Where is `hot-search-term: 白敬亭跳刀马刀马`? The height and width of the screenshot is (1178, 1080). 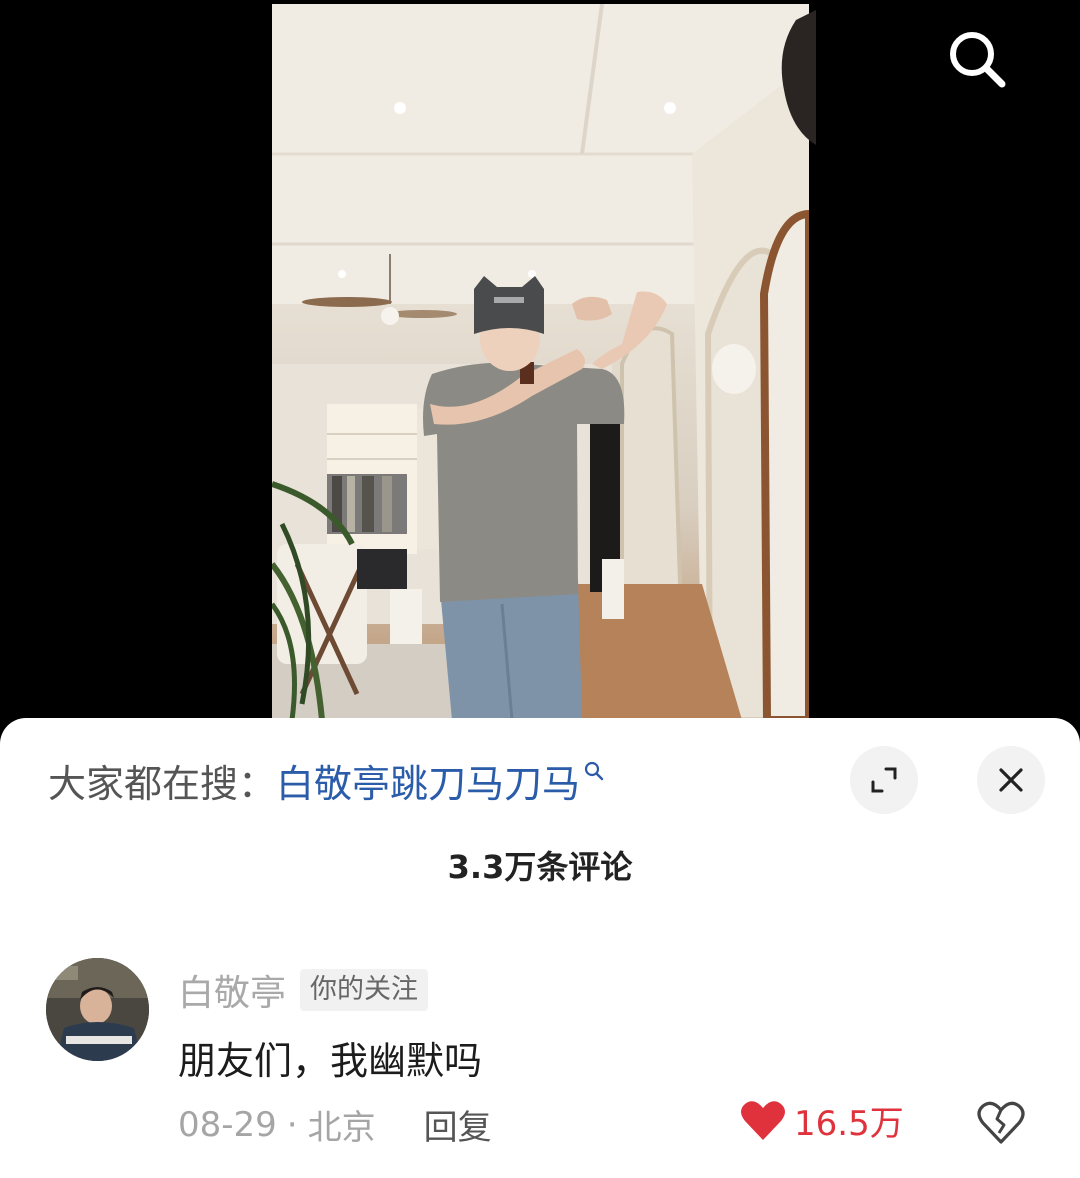
hot-search-term: 白敬亭跳刀马刀马 is located at coordinates (428, 780).